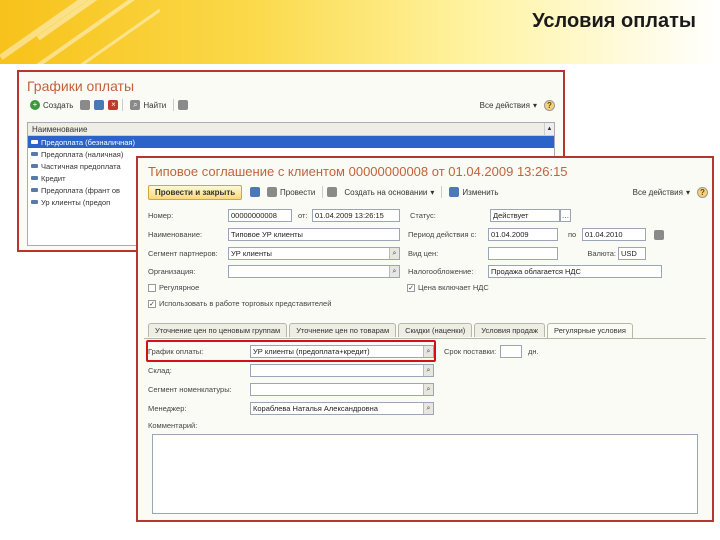 This screenshot has height=540, width=720. Describe the element at coordinates (360, 32) in the screenshot. I see `slide-header: Условия оплаты` at that location.